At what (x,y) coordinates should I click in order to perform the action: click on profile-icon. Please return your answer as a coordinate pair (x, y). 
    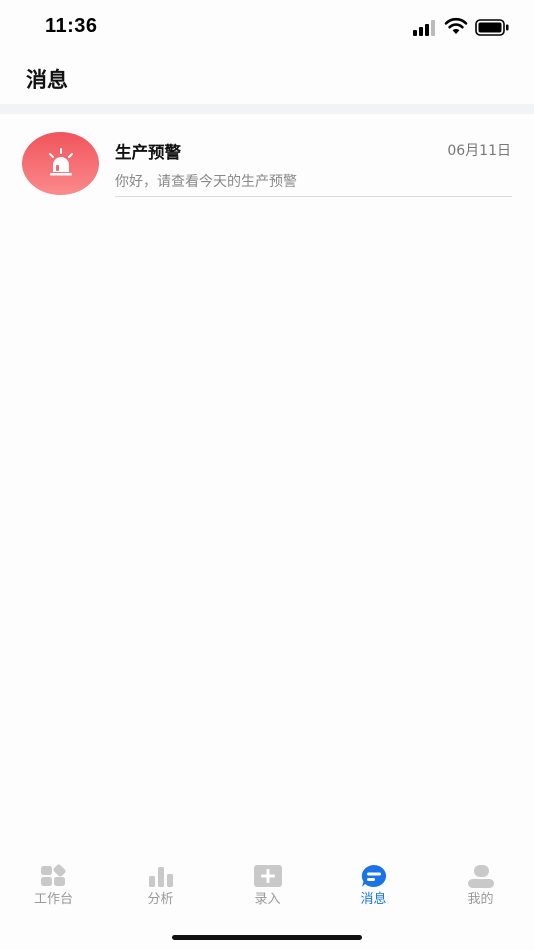
    Looking at the image, I should click on (480, 876).